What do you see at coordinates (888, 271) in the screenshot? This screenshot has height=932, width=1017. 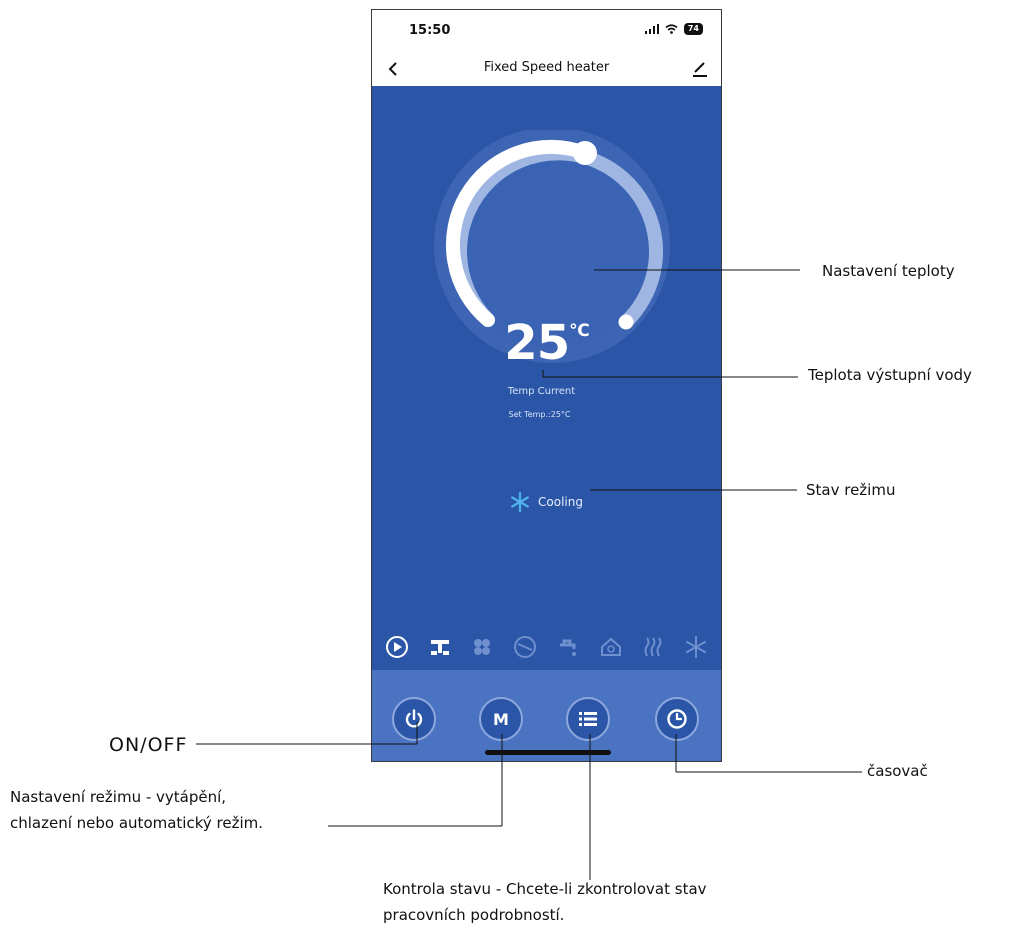 I see `annotation-temp-setting: Nastavení teploty` at bounding box center [888, 271].